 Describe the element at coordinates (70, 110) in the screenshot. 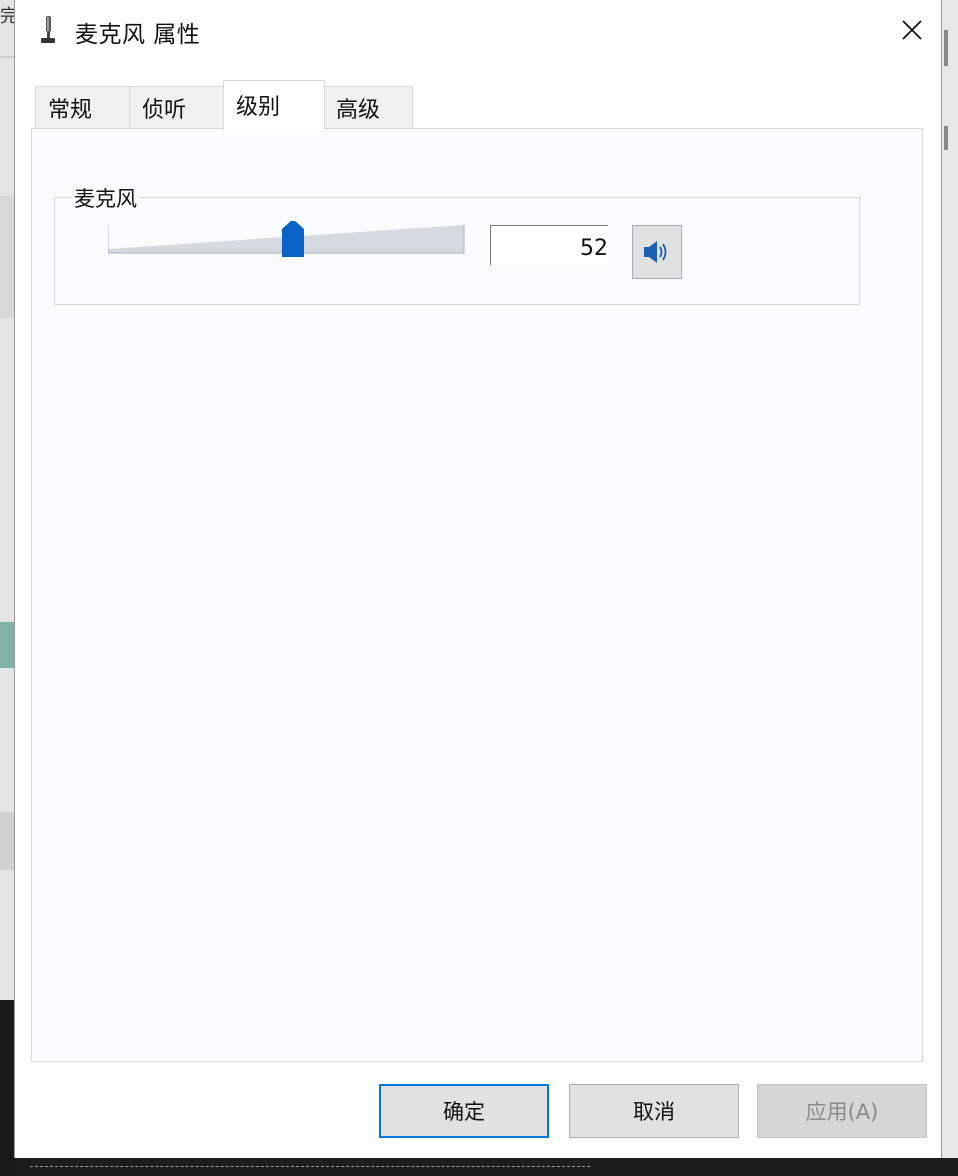

I see `tab-label: 常规` at that location.